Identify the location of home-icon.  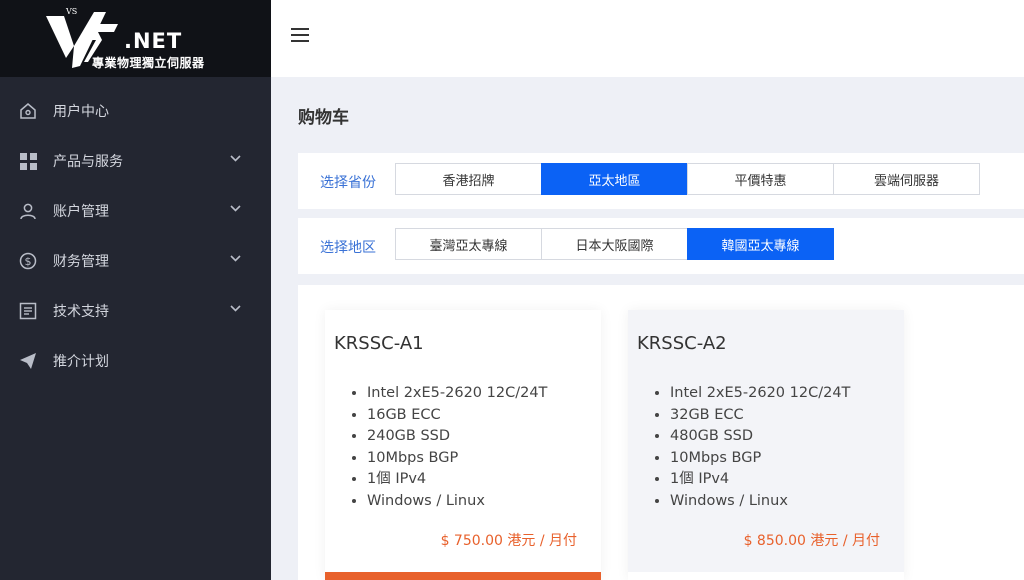
(28, 111).